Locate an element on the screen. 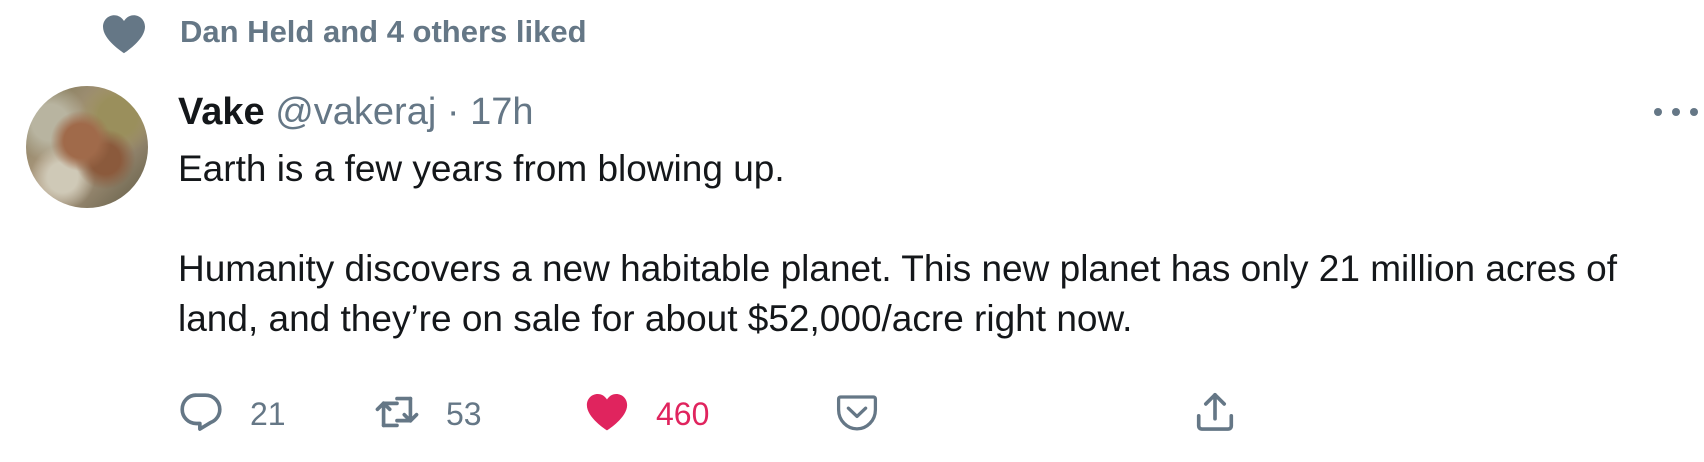 This screenshot has width=1704, height=462. avatar is located at coordinates (87, 147).